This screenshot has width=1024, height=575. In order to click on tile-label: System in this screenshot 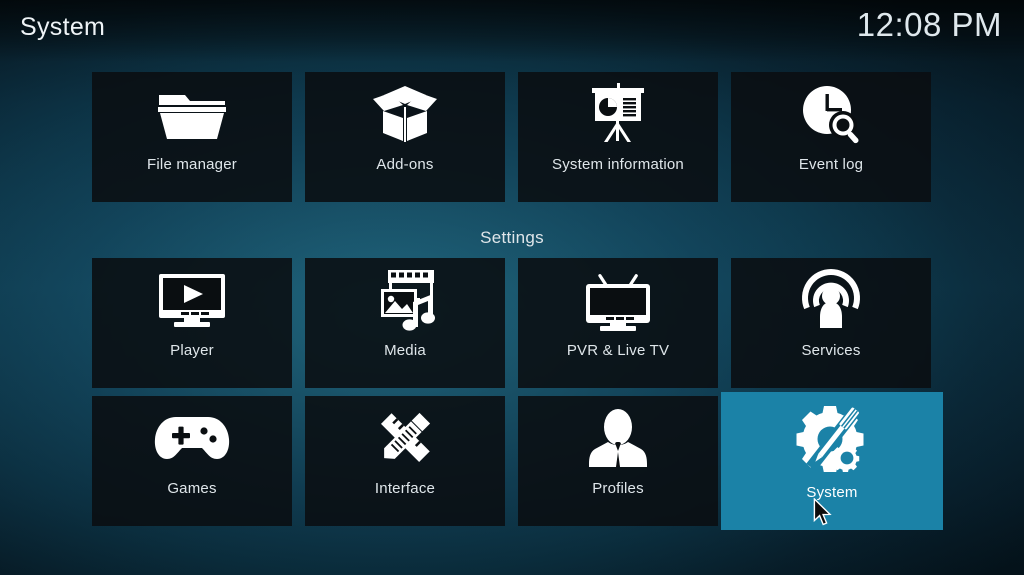, I will do `click(832, 492)`.